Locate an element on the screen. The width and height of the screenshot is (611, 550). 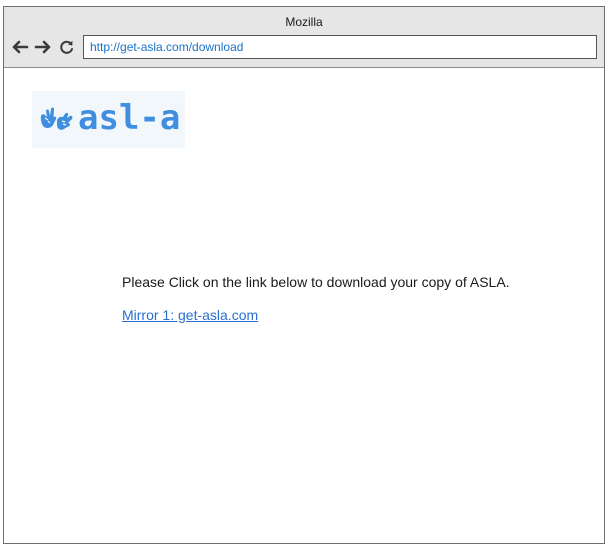
reload-icon is located at coordinates (66, 47).